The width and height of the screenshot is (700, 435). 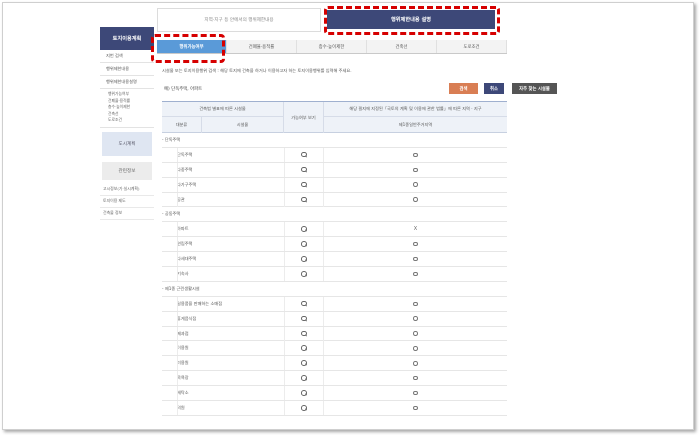 What do you see at coordinates (131, 120) in the screenshot?
I see `sidebar-subitem-road: 도로조건` at bounding box center [131, 120].